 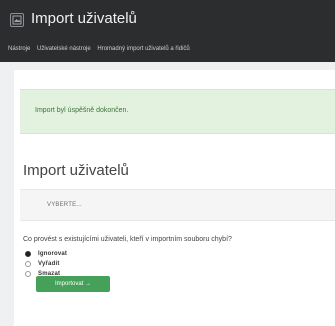 What do you see at coordinates (53, 254) in the screenshot?
I see `radio-option-label: Ignorovat` at bounding box center [53, 254].